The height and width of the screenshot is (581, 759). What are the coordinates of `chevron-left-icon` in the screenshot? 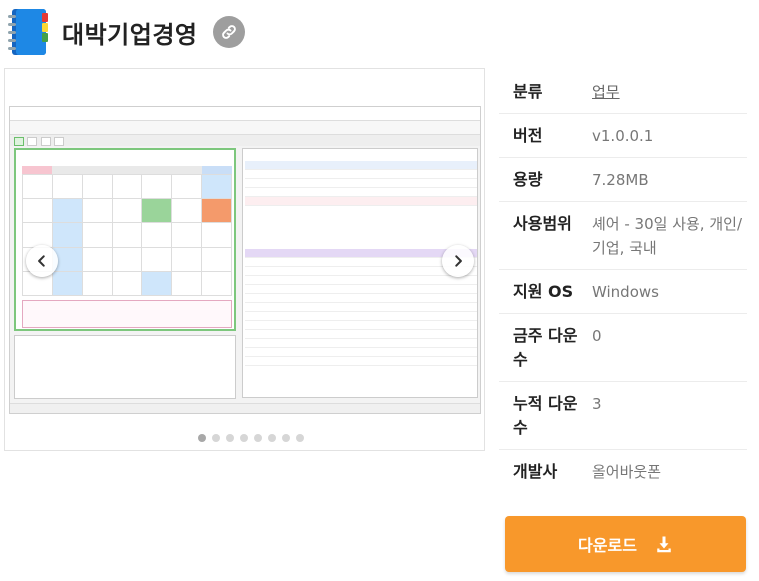 It's located at (41, 261).